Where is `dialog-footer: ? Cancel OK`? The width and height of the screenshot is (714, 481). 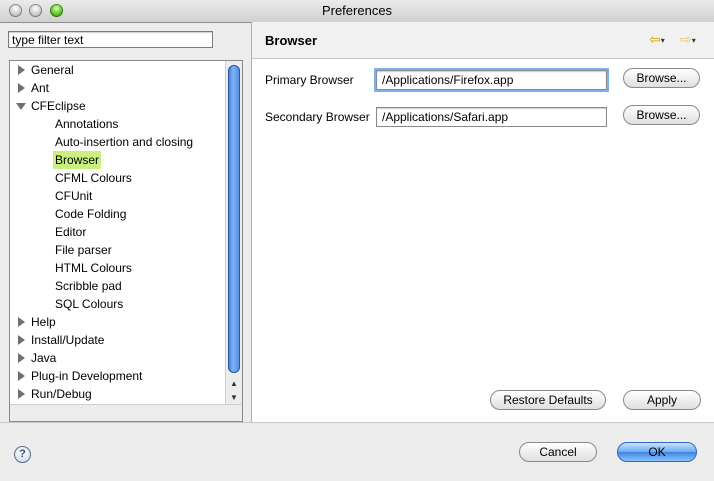
dialog-footer: ? Cancel OK is located at coordinates (357, 451).